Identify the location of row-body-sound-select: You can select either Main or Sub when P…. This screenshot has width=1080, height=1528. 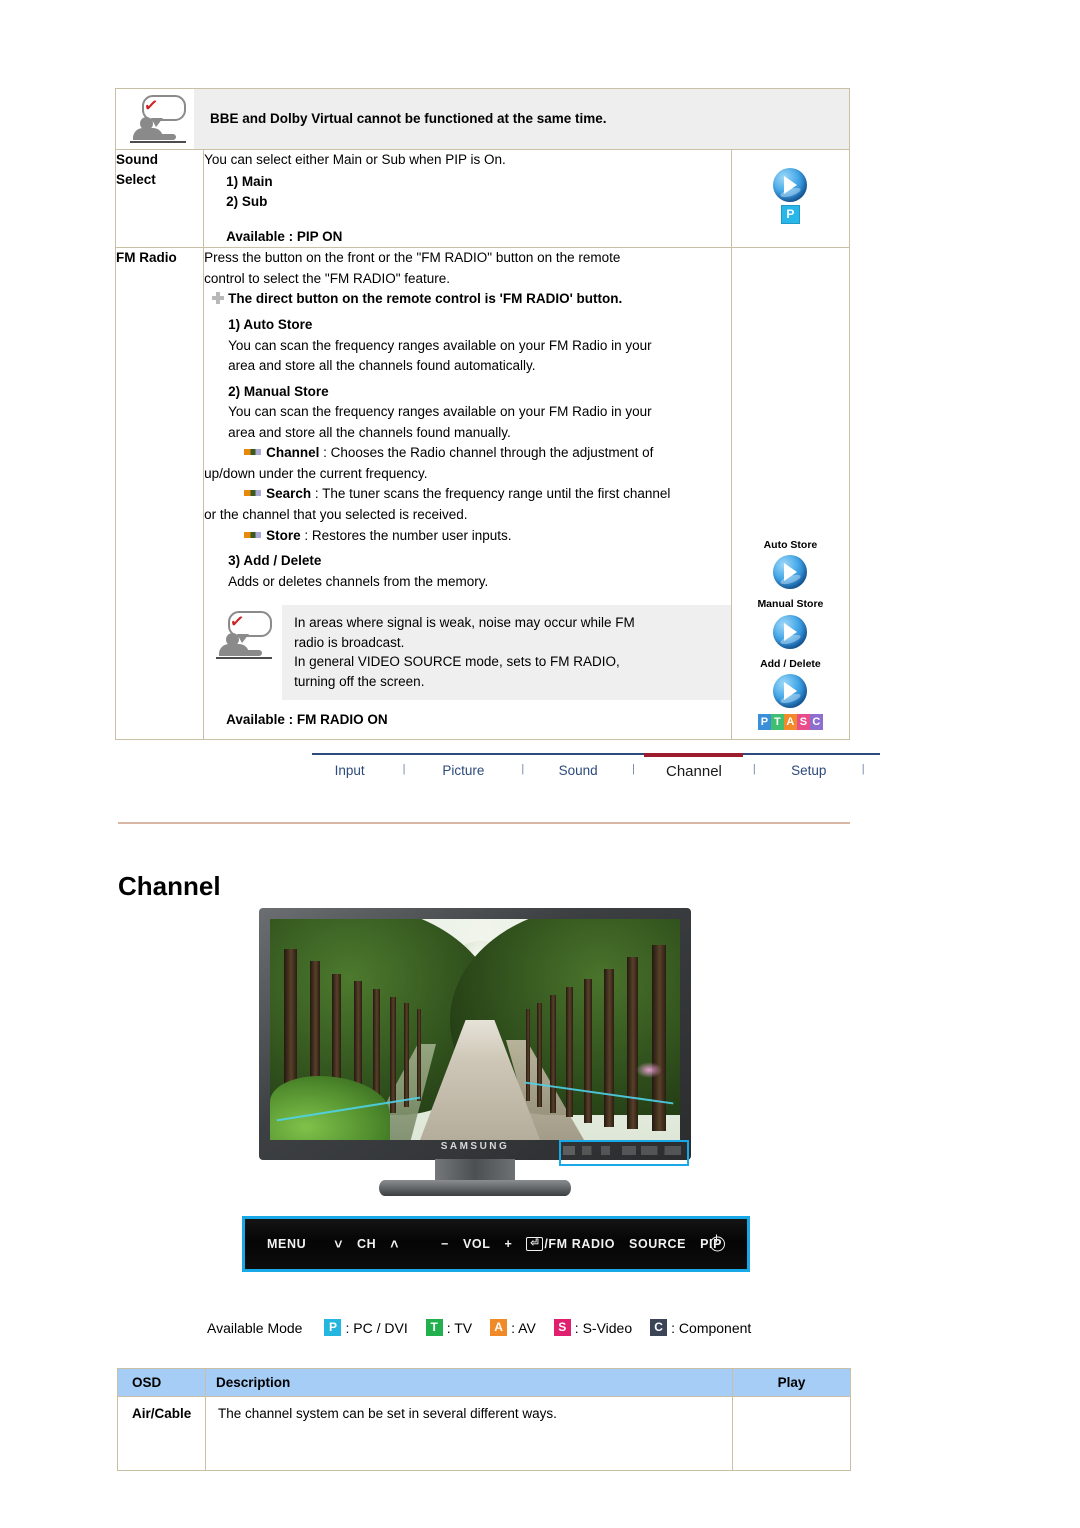
(467, 198).